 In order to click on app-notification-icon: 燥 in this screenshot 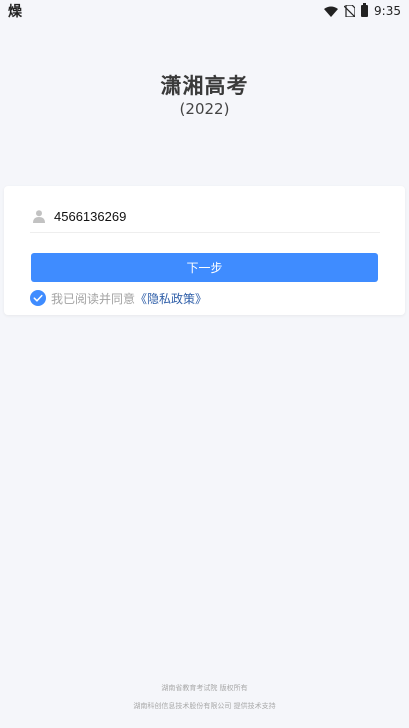, I will do `click(15, 12)`.